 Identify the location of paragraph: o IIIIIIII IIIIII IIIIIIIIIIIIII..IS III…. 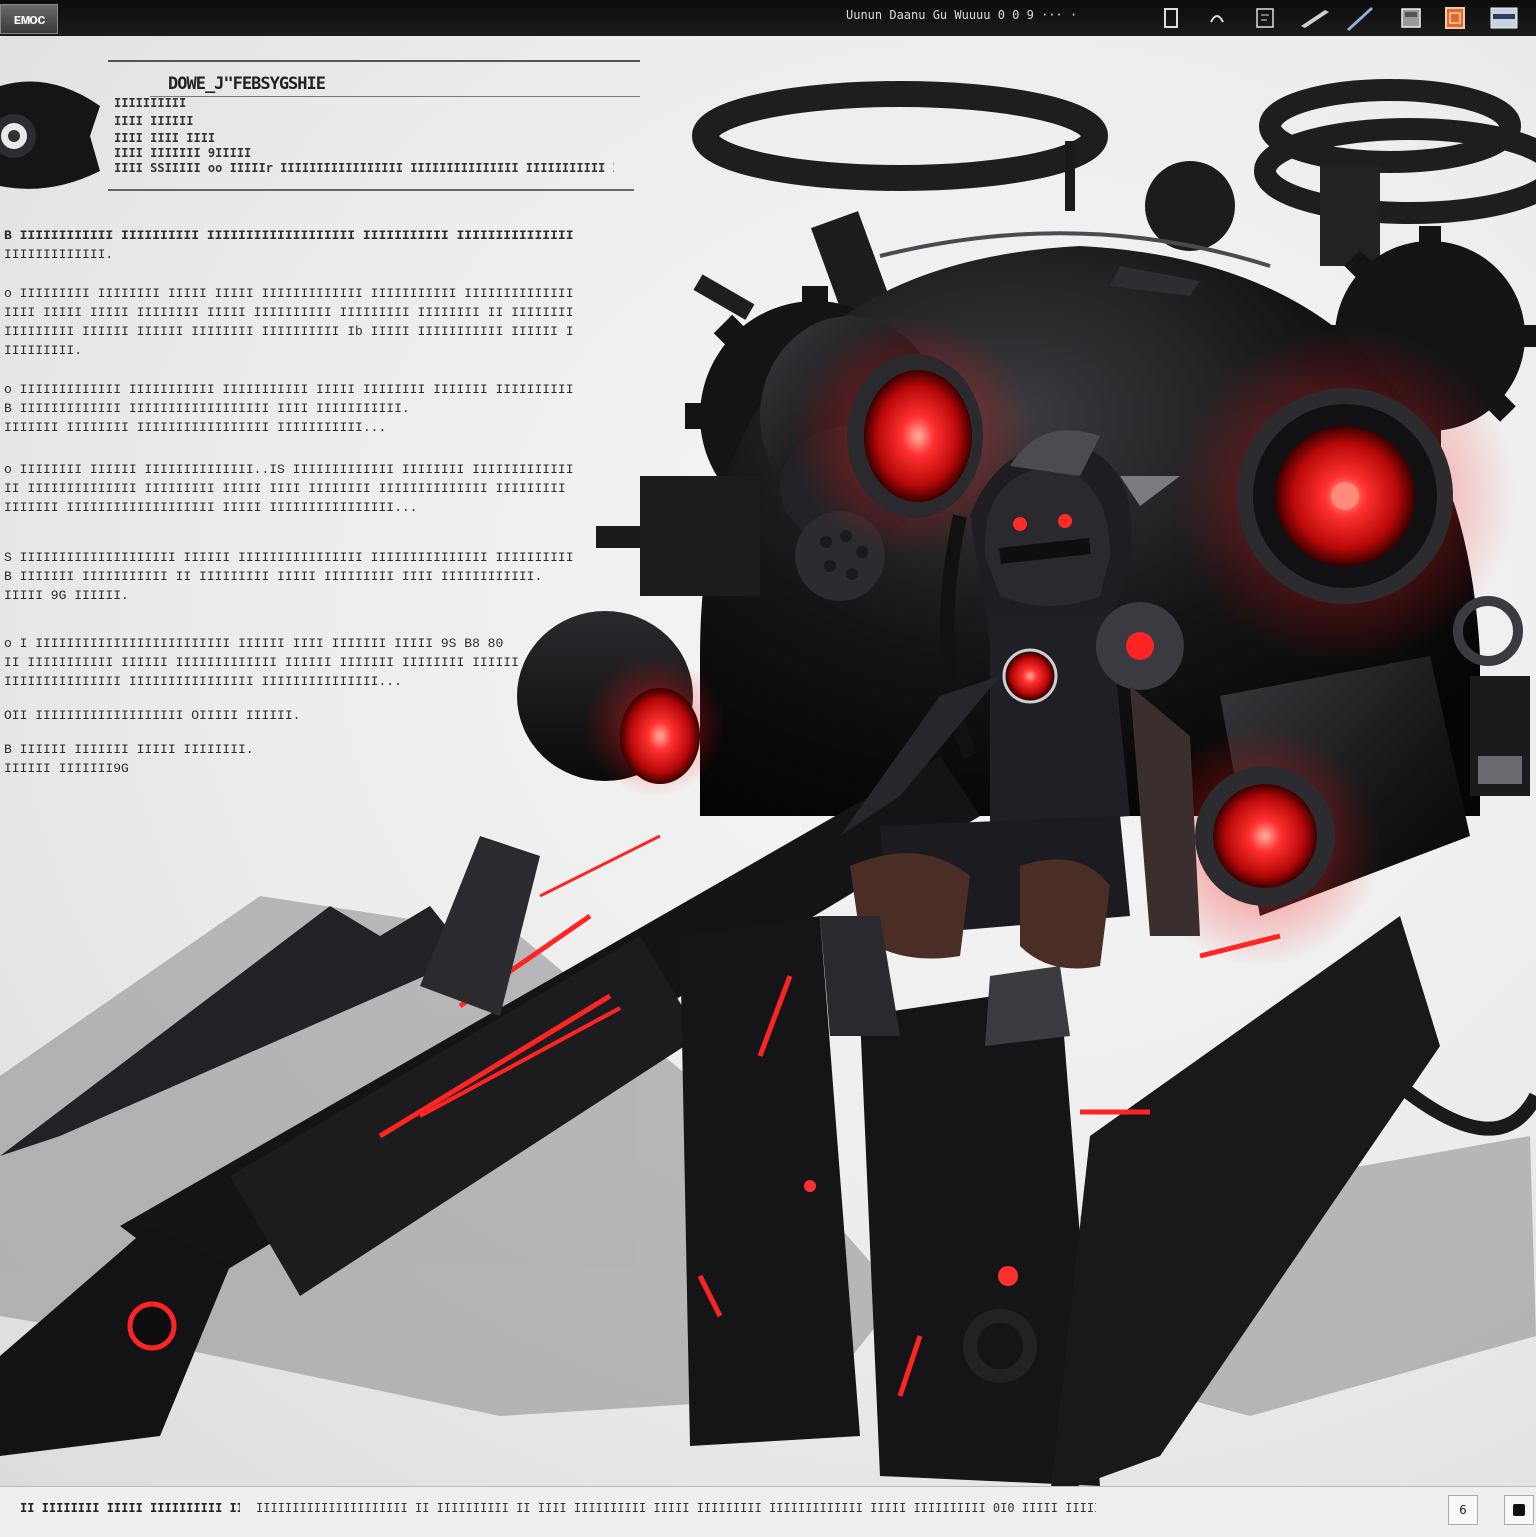
(289, 488).